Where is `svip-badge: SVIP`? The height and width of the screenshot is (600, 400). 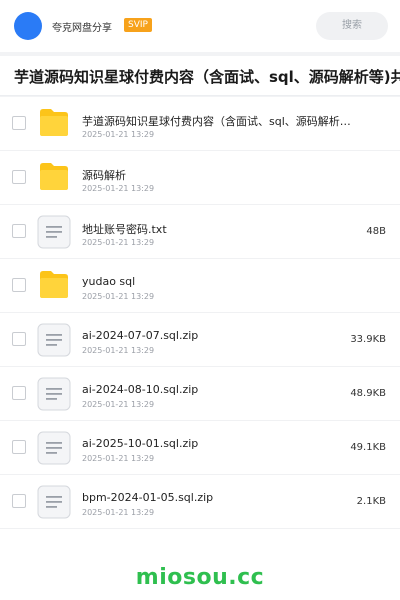 svip-badge: SVIP is located at coordinates (138, 25).